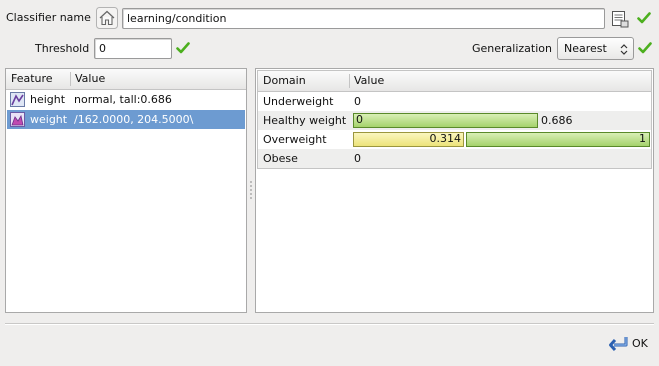  Describe the element at coordinates (62, 48) in the screenshot. I see `threshold-label: Threshold` at that location.